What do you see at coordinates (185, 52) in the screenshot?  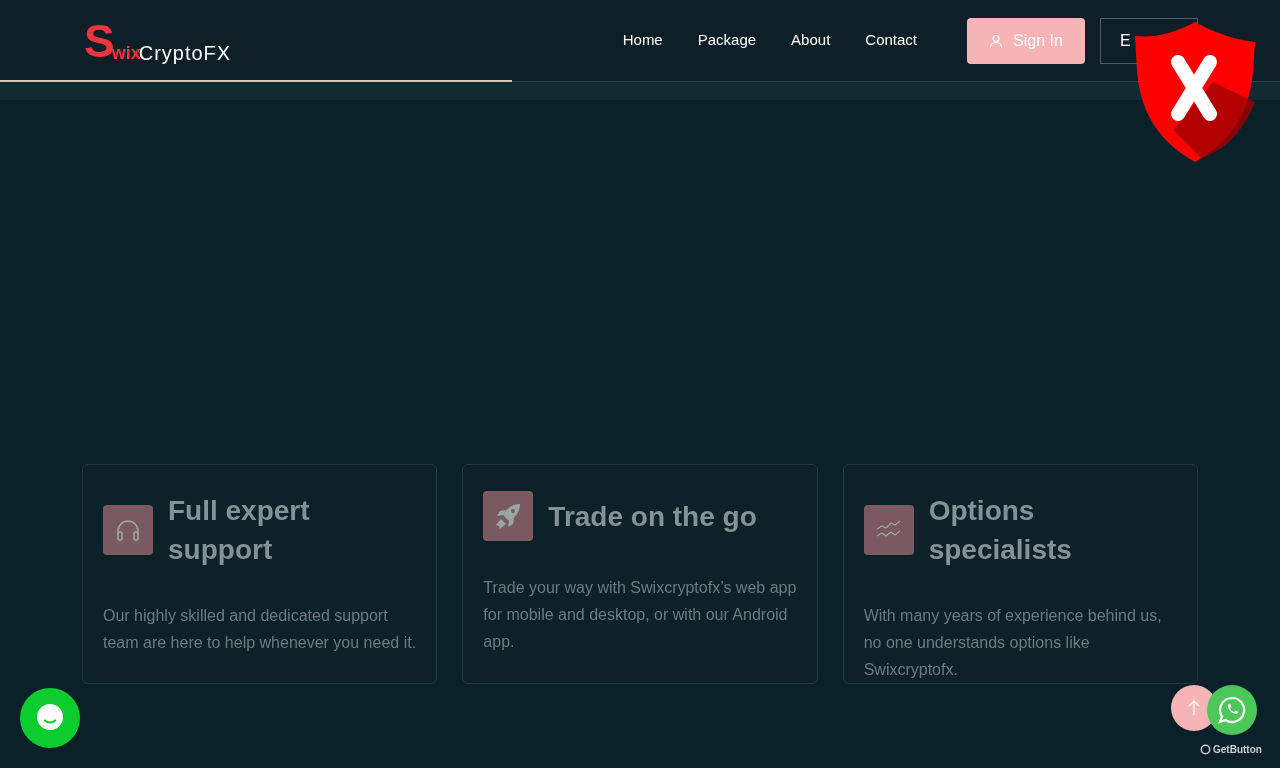 I see `logo-text: CryptoFX` at bounding box center [185, 52].